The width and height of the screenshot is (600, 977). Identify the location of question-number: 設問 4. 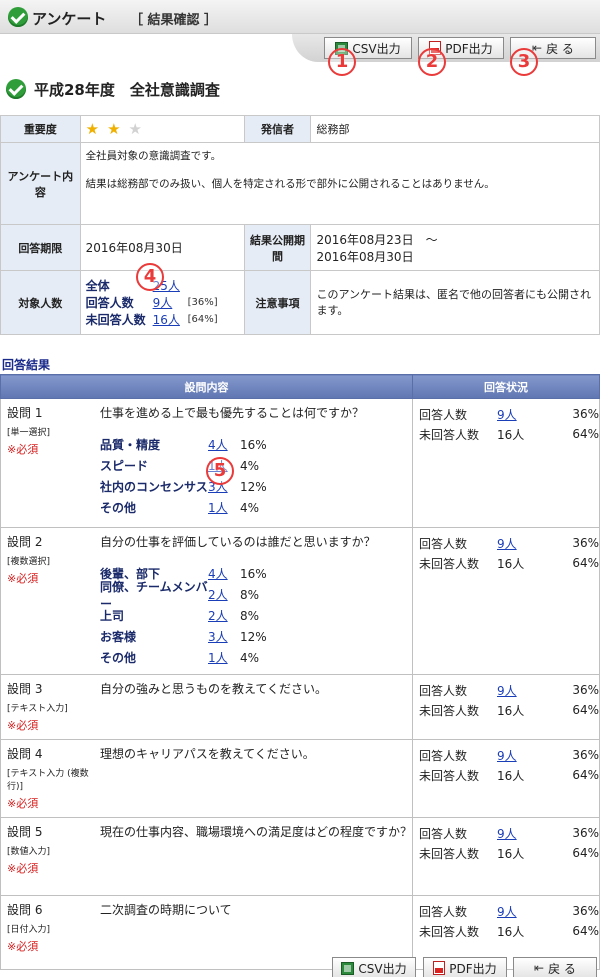
(25, 754).